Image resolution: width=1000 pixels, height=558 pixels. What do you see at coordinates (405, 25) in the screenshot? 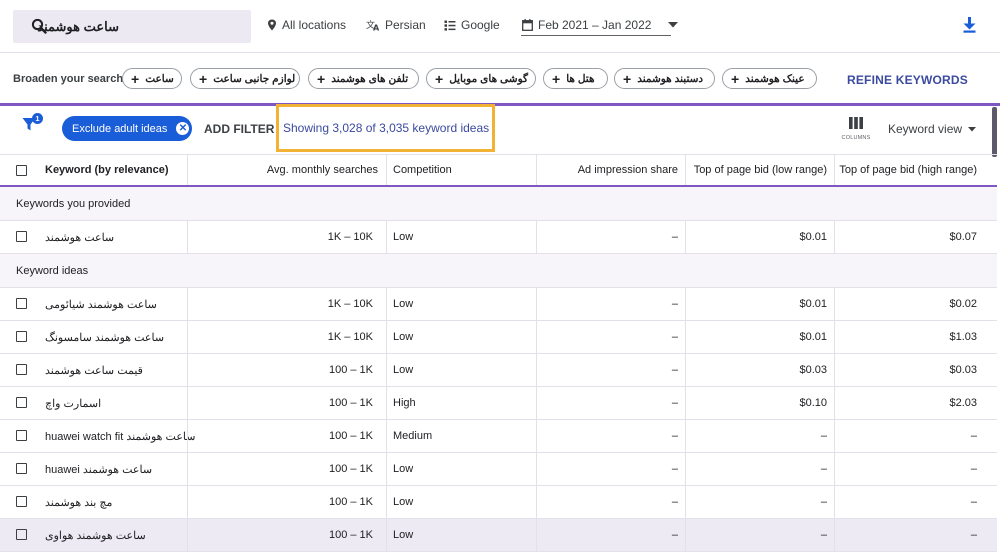
I see `language-label: Persian` at bounding box center [405, 25].